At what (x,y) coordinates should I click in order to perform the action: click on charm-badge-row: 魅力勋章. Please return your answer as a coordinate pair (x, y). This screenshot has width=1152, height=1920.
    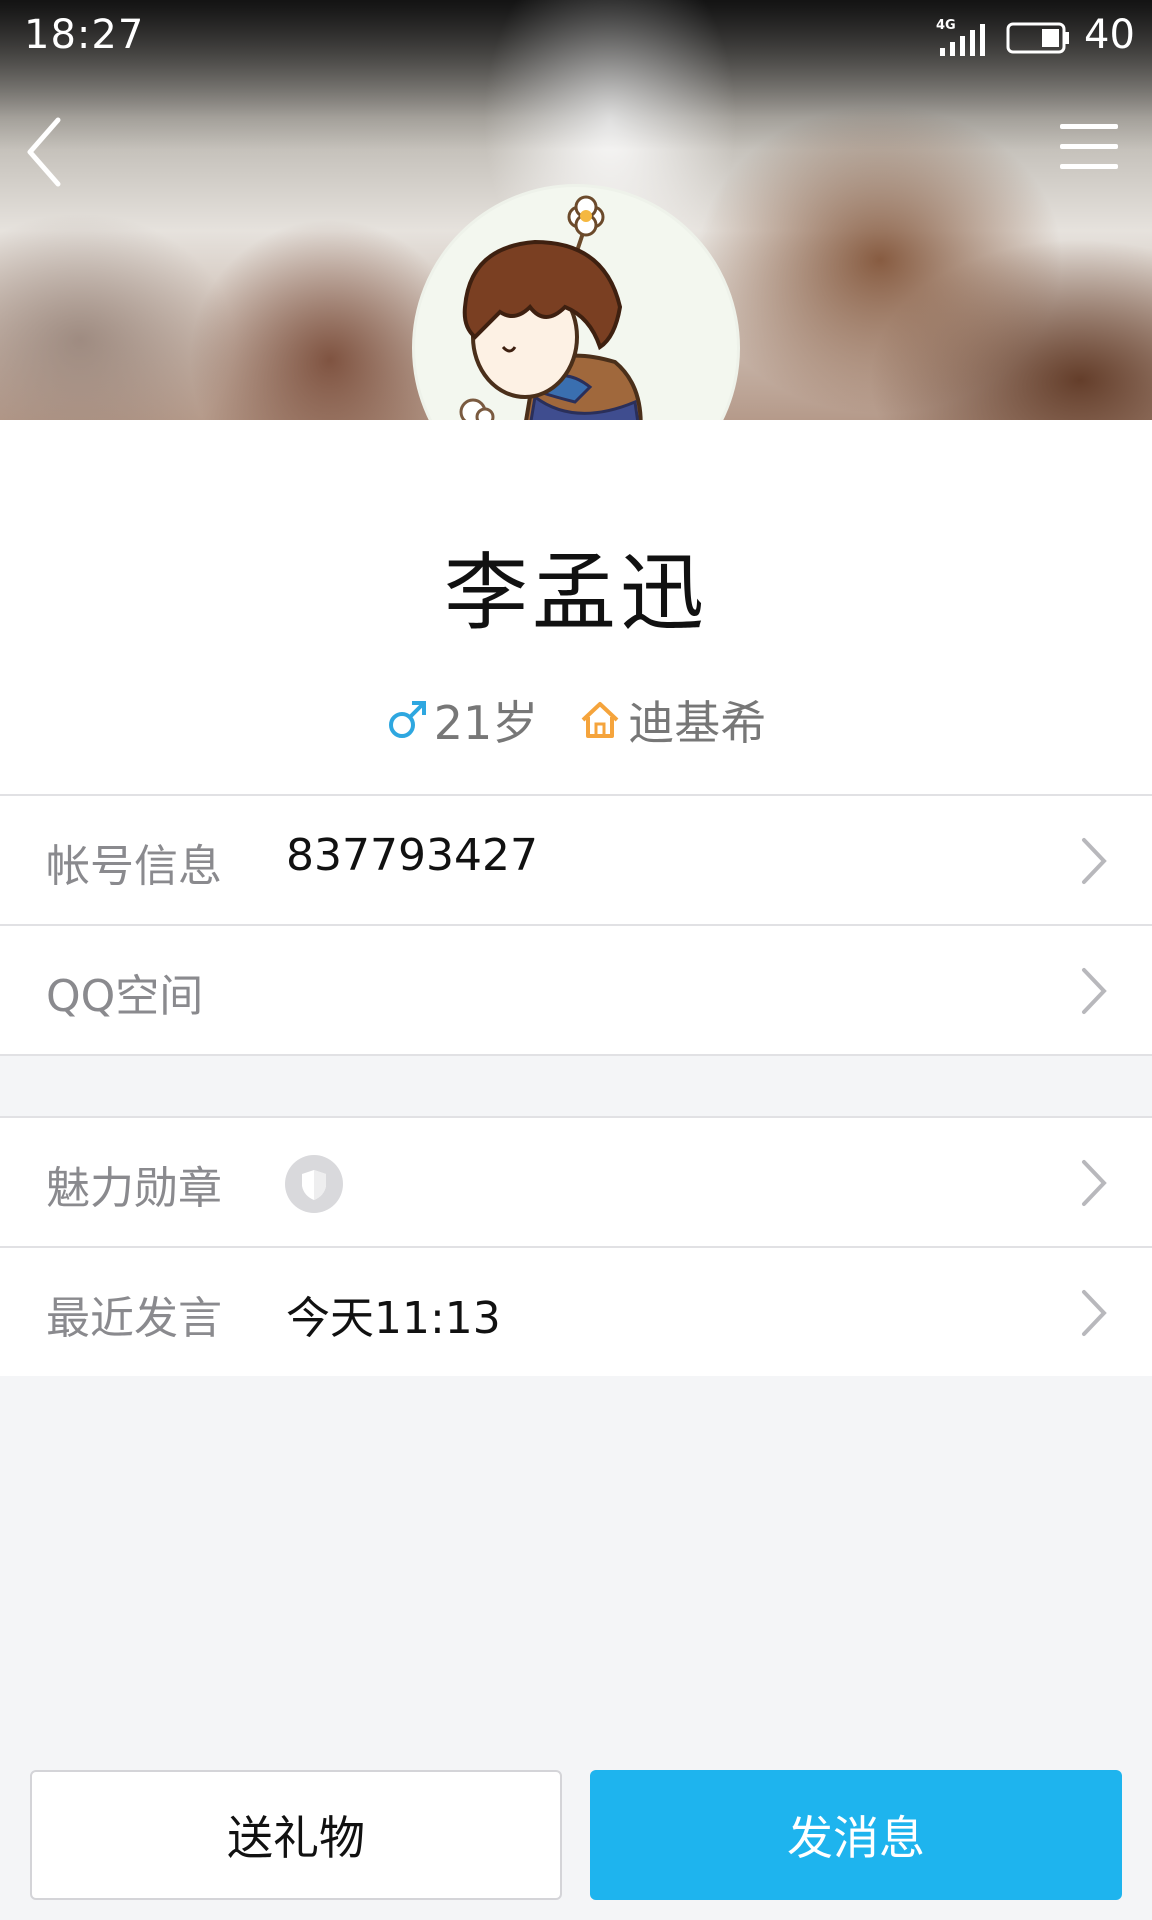
    Looking at the image, I should click on (576, 1181).